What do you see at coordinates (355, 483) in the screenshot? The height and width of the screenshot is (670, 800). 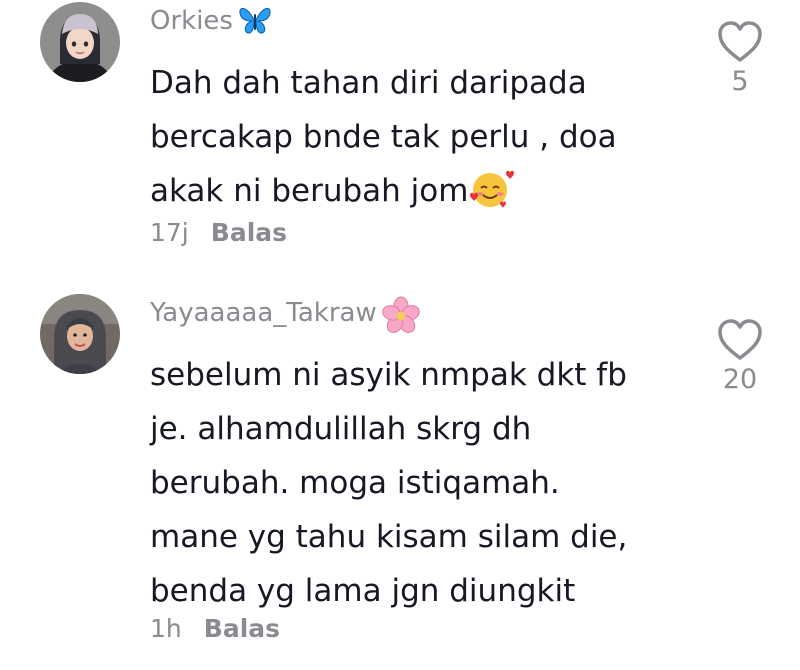 I see `comment-line: berubah. moga istiqamah.` at bounding box center [355, 483].